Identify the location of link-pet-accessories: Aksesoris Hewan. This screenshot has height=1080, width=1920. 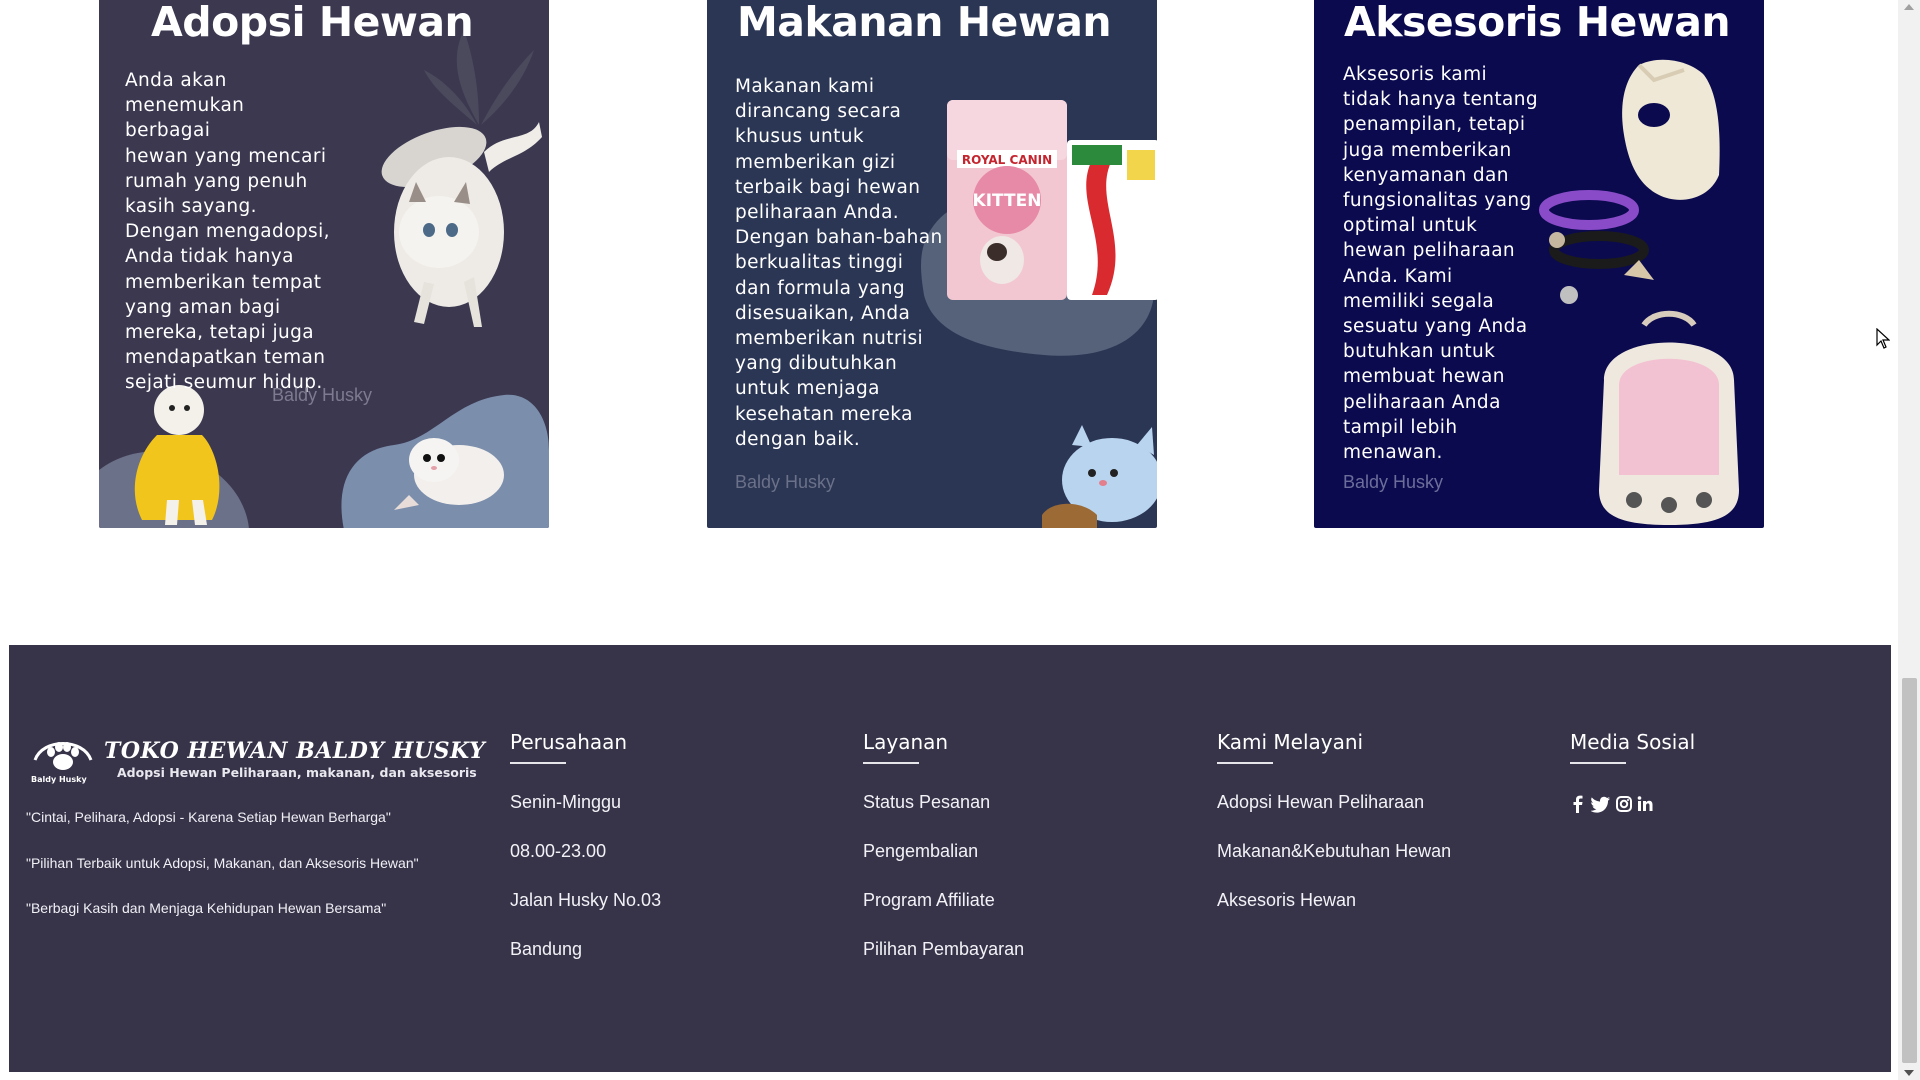
(1286, 900).